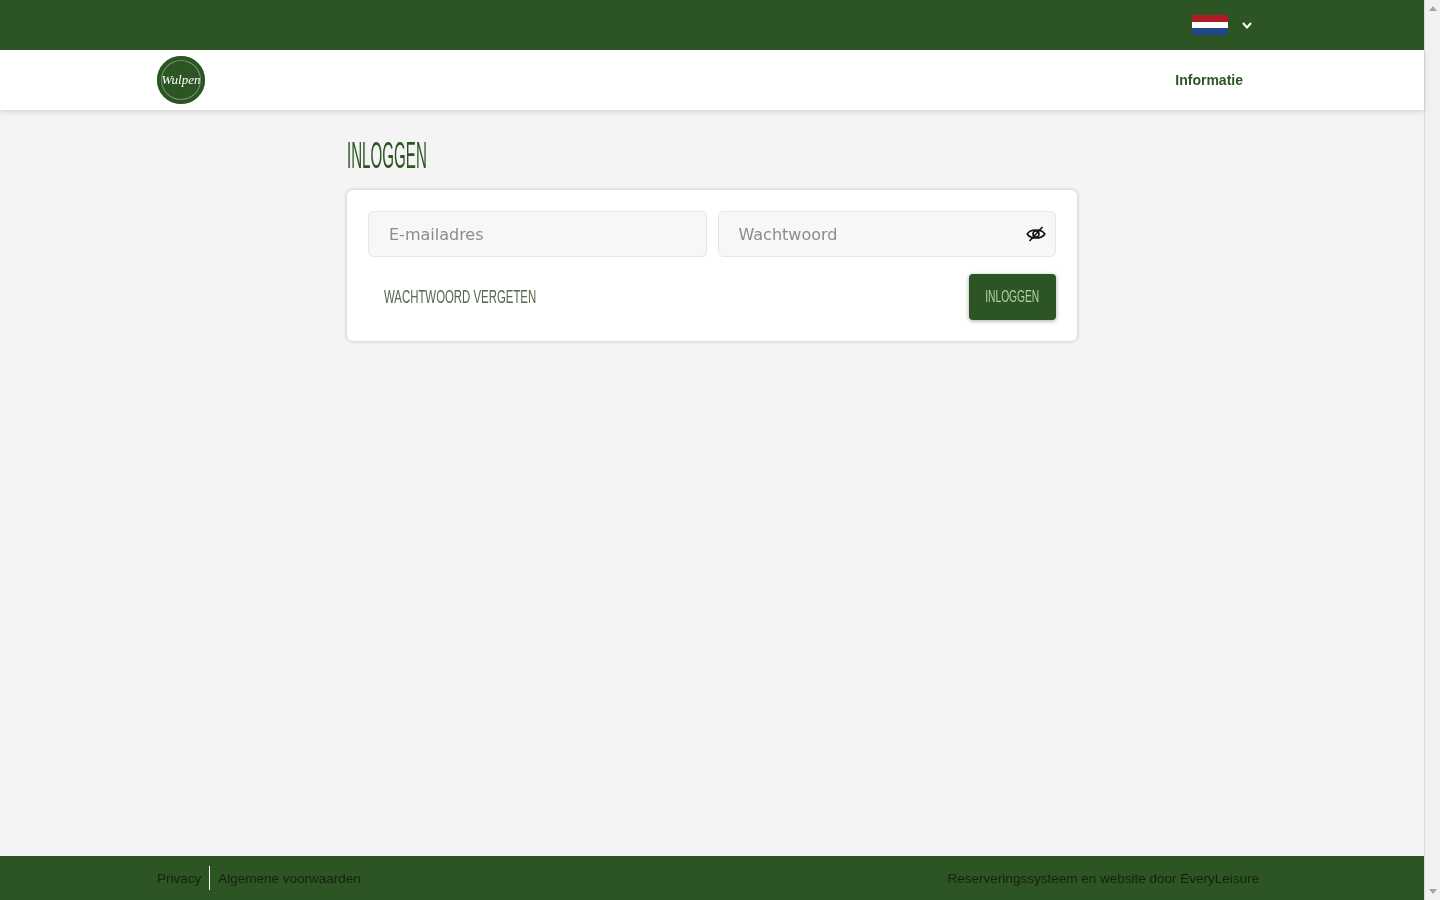 The height and width of the screenshot is (900, 1440). Describe the element at coordinates (886, 234) in the screenshot. I see `password-field: Wachtwoord` at that location.